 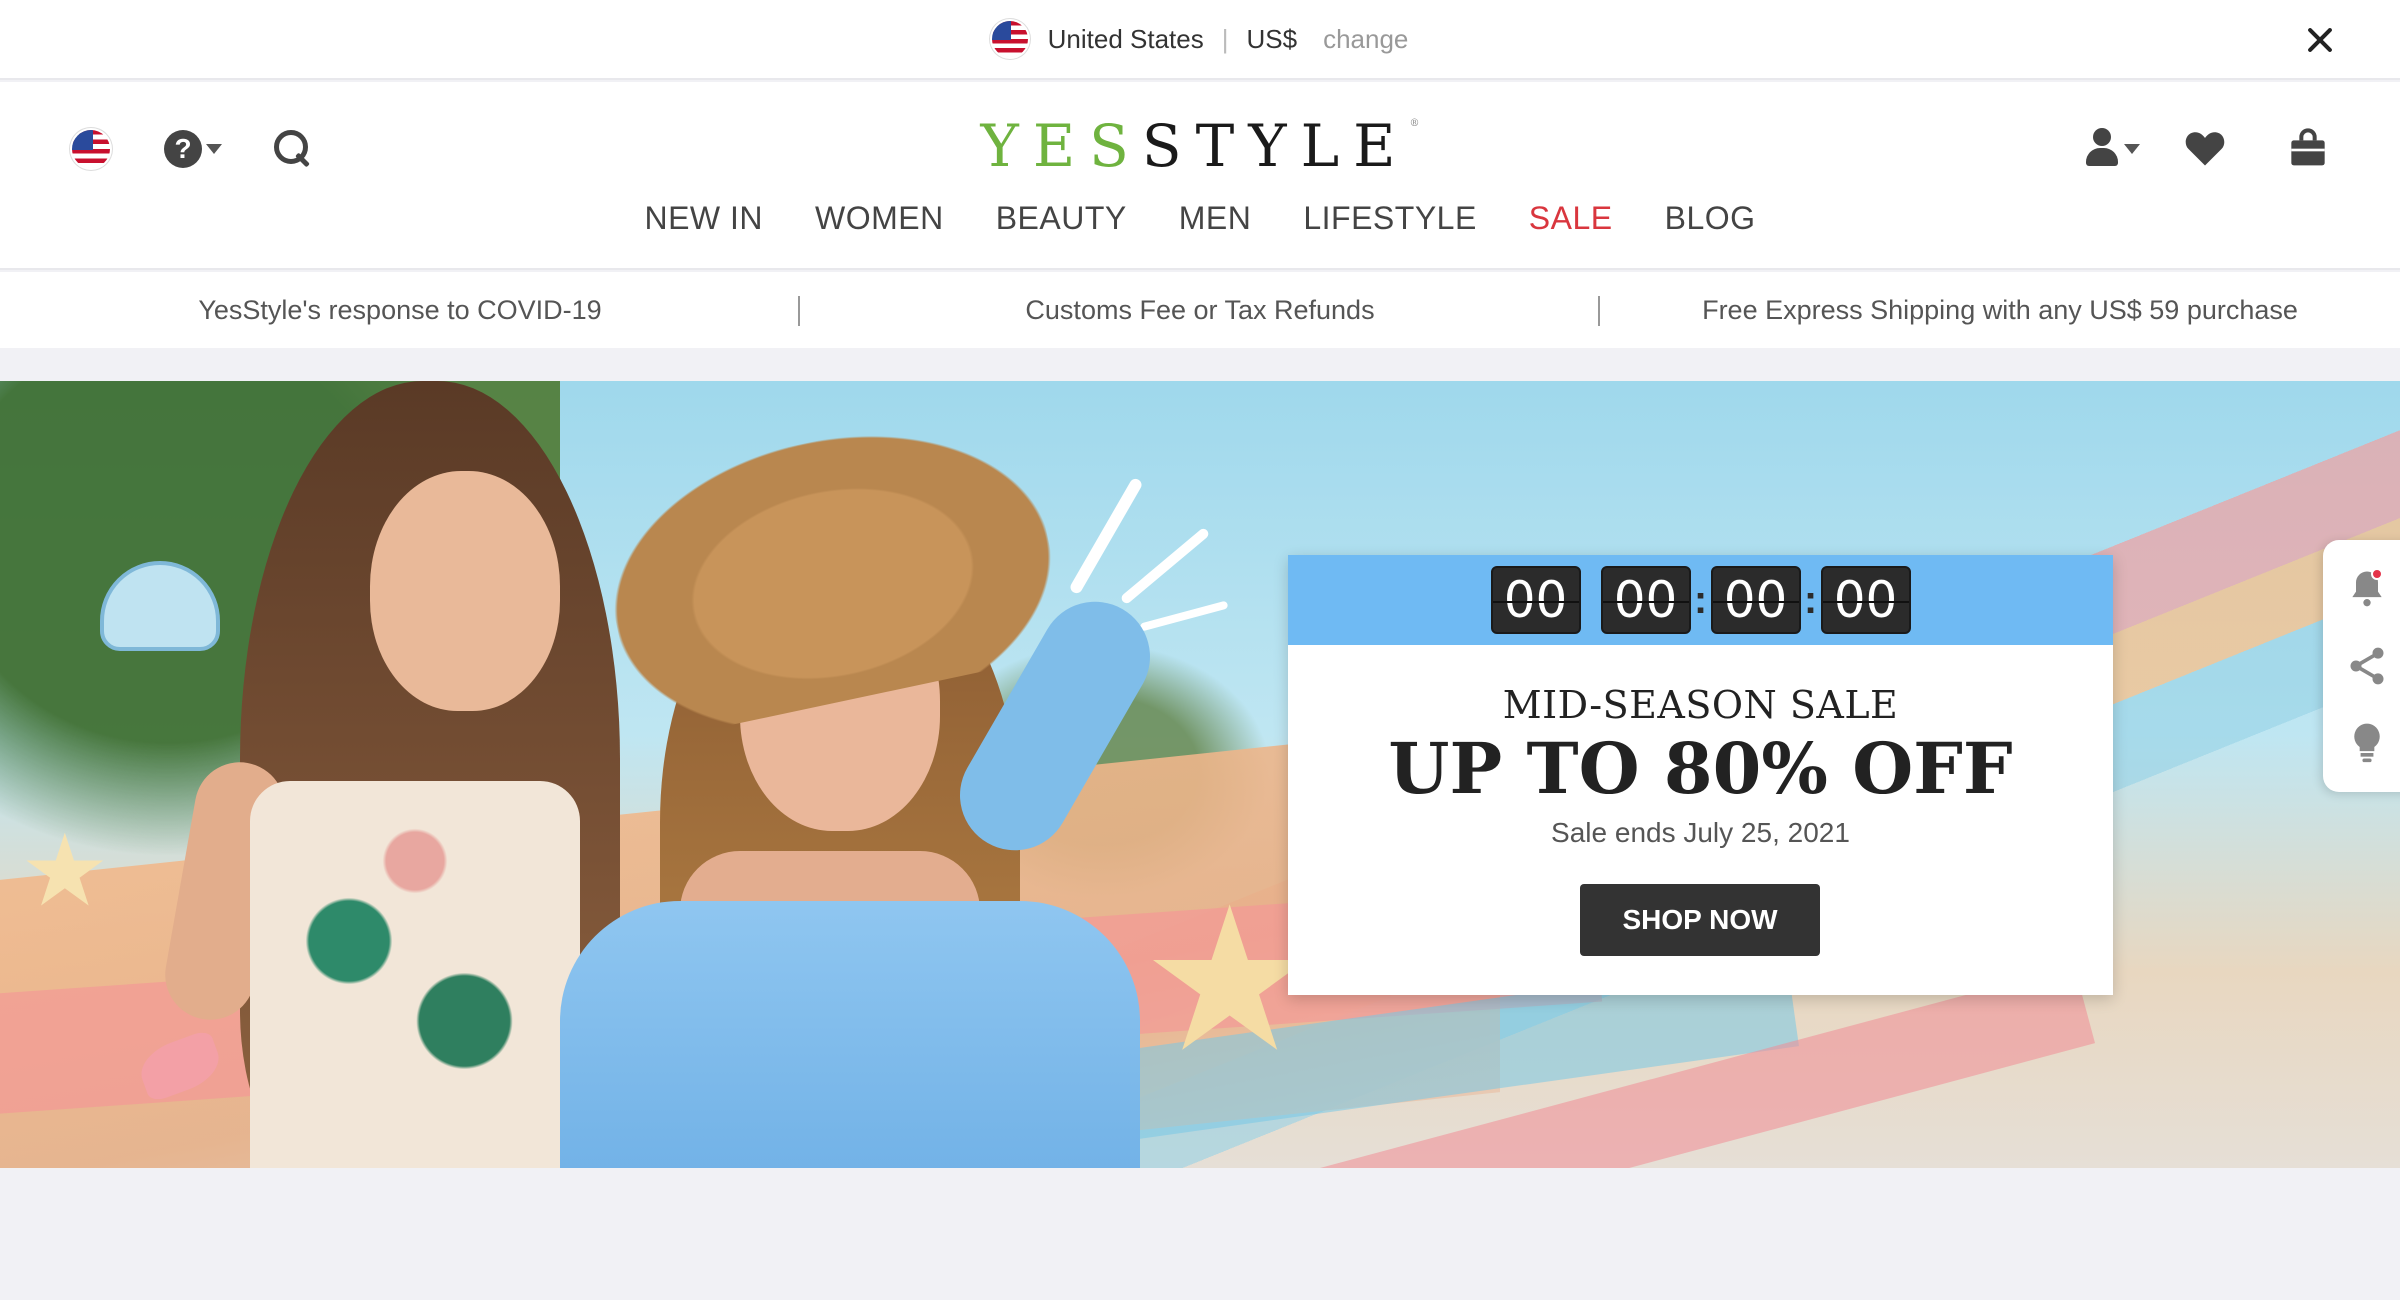 What do you see at coordinates (1125, 38) in the screenshot?
I see `locale-country: United States` at bounding box center [1125, 38].